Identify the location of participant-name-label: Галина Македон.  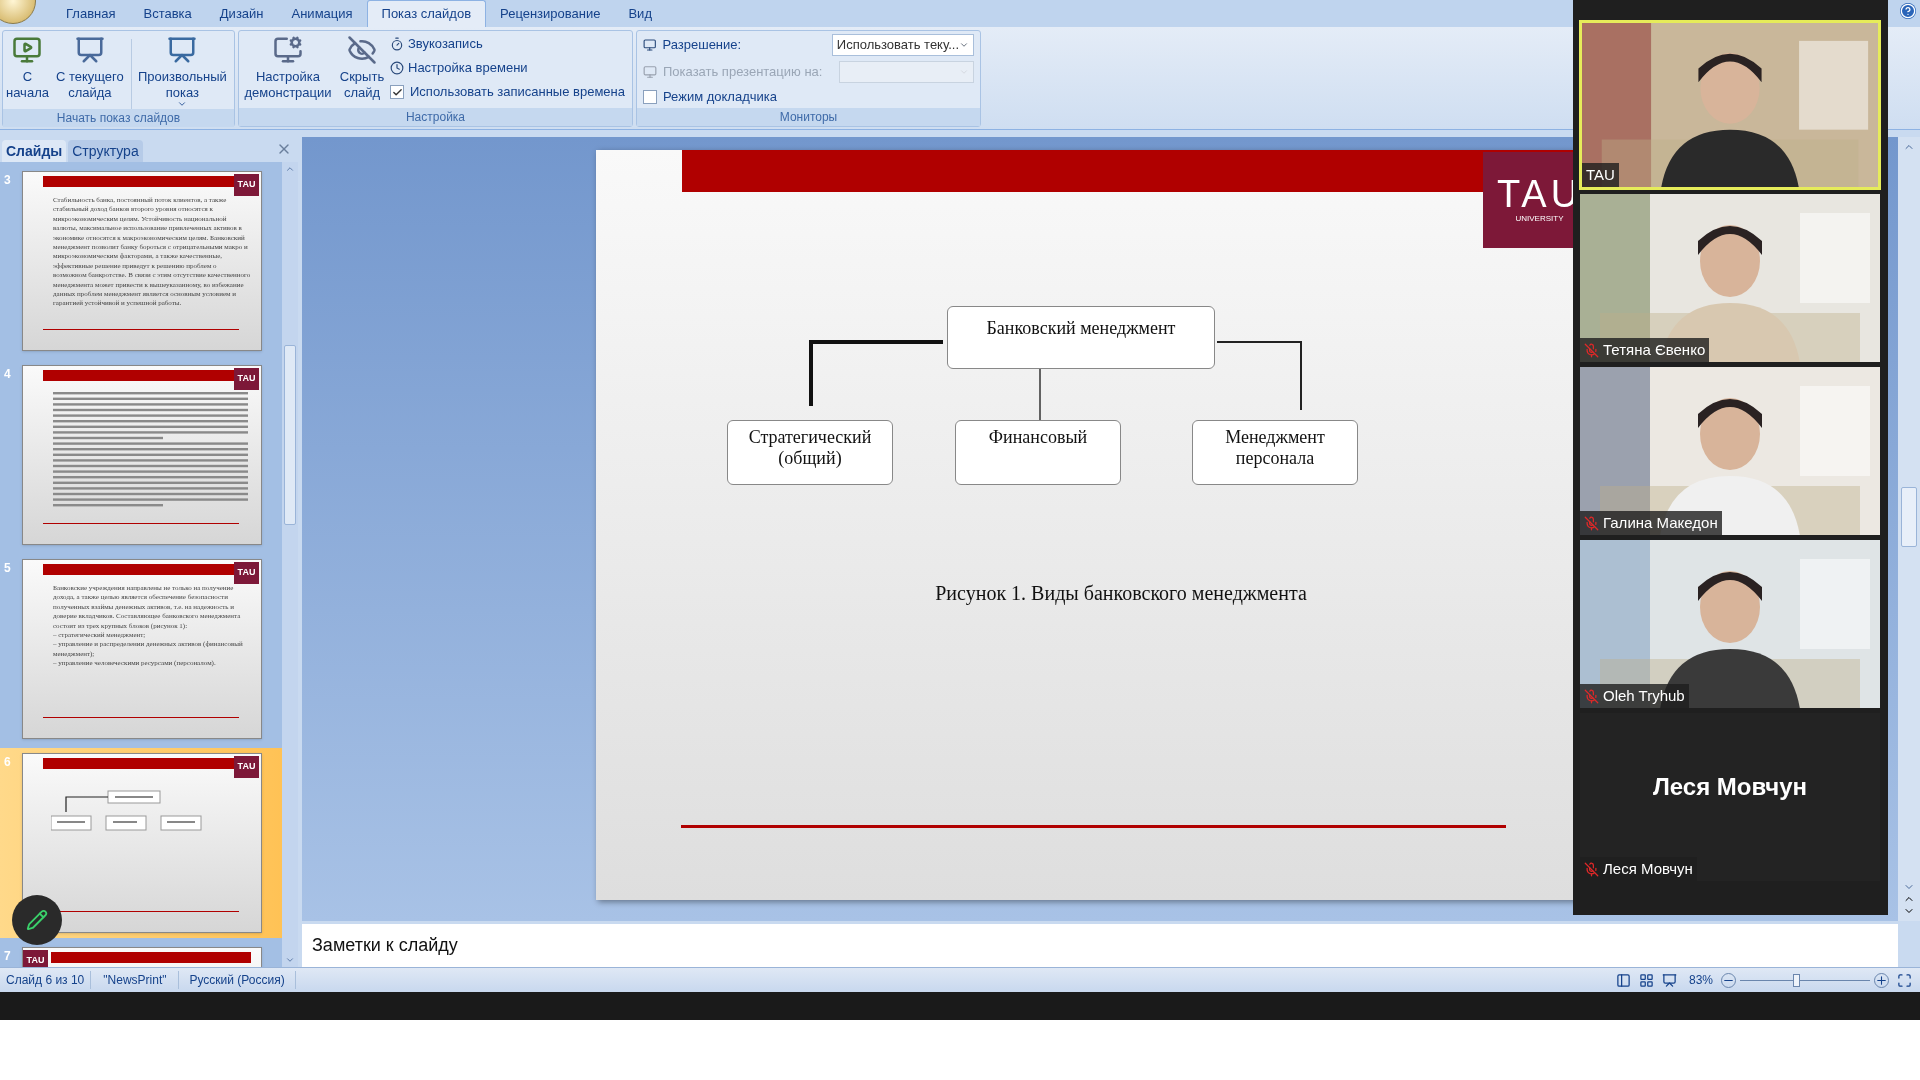
(1651, 523).